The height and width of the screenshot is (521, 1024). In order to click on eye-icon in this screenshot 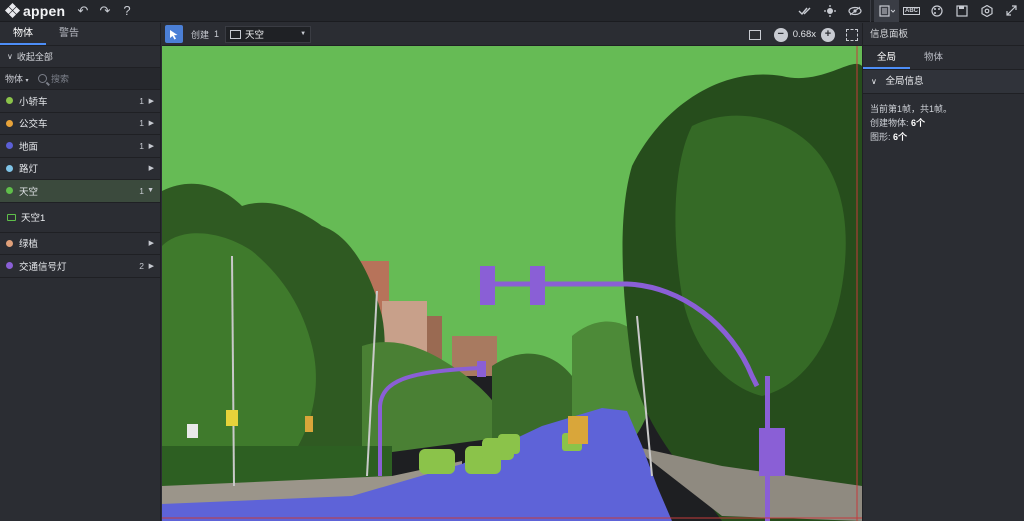, I will do `click(854, 11)`.